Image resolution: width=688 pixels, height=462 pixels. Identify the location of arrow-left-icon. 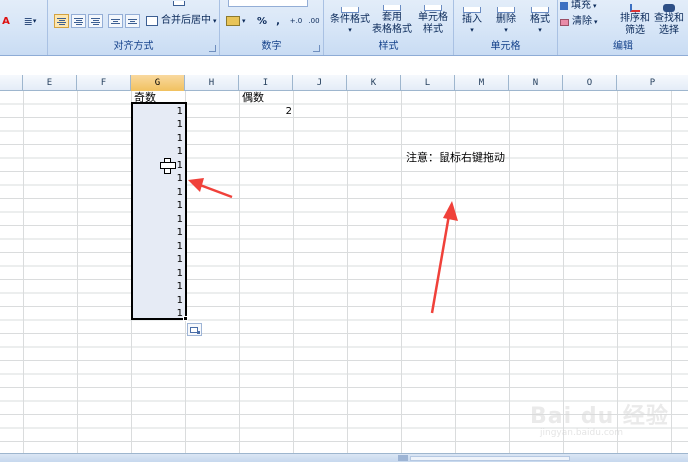
(210, 188).